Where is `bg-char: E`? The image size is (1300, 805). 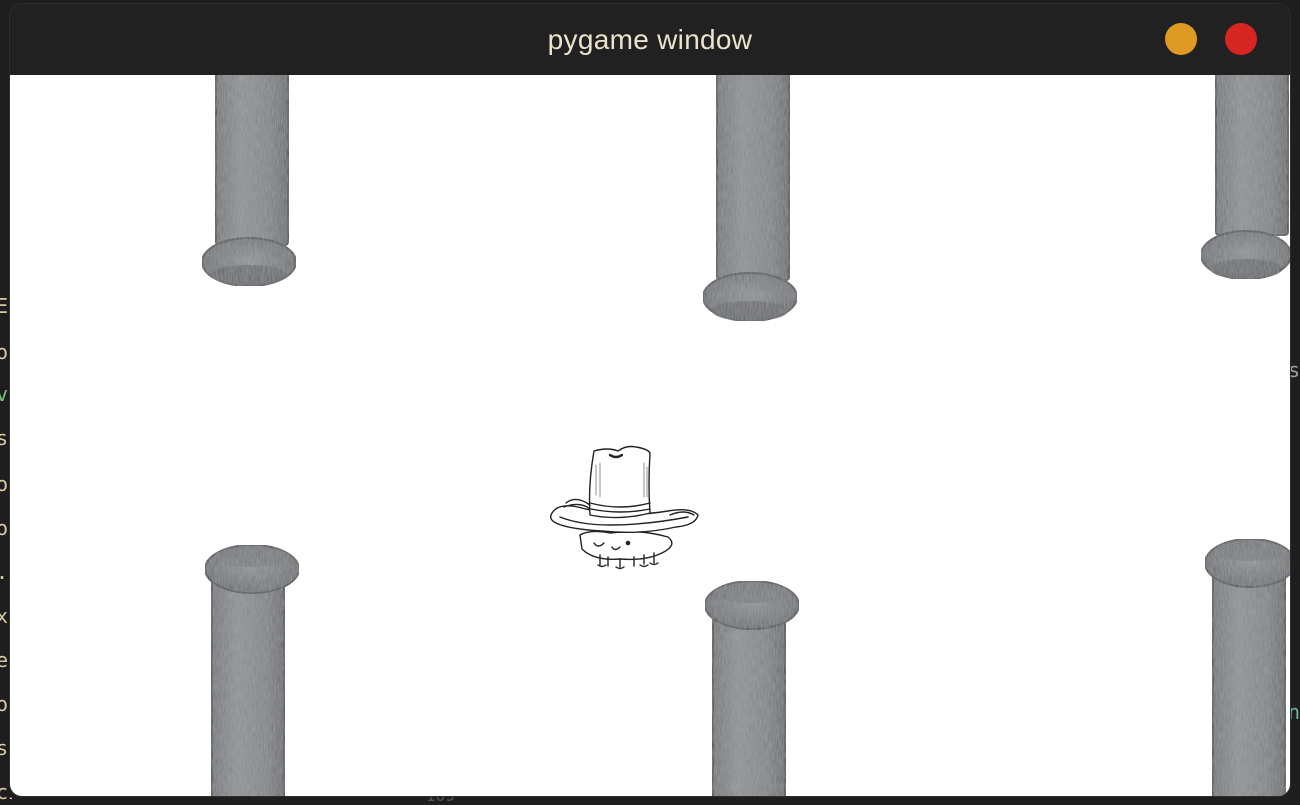 bg-char: E is located at coordinates (4, 306).